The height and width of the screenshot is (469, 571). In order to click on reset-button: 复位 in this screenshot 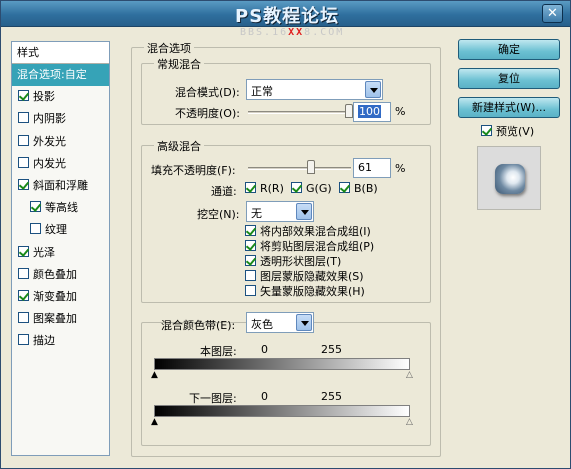, I will do `click(509, 78)`.